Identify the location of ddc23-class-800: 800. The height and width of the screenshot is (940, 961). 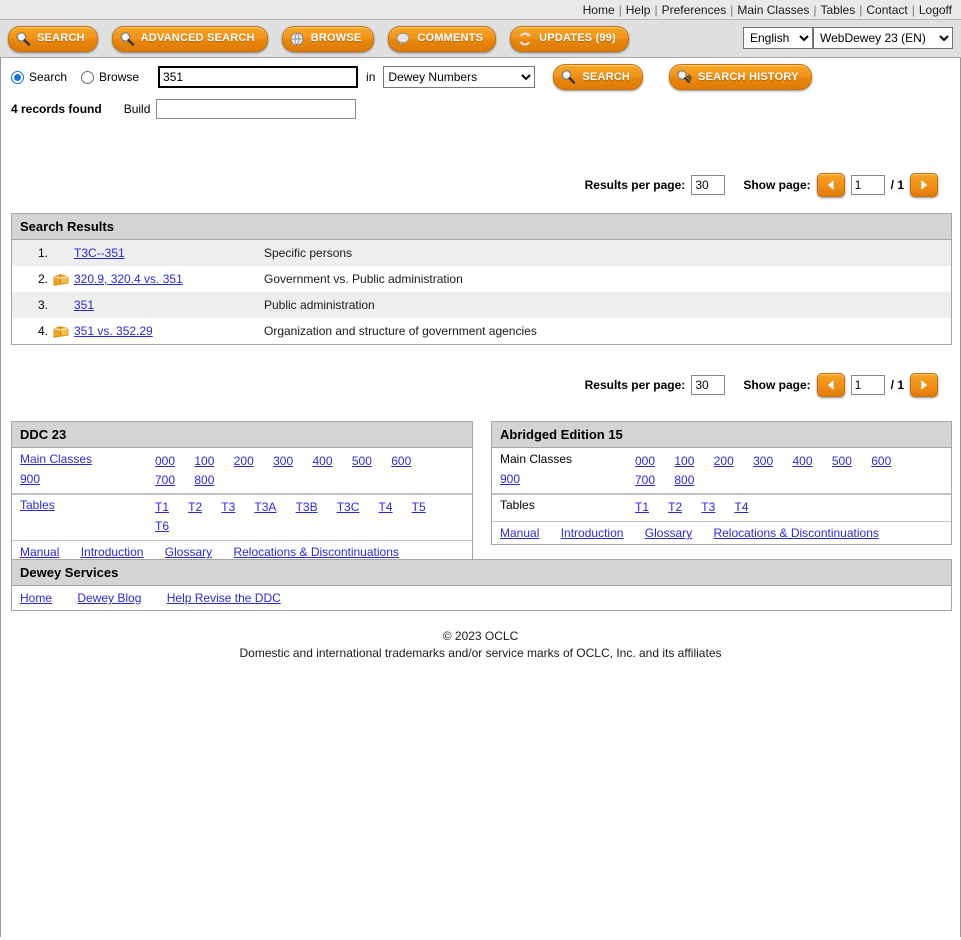
(204, 480).